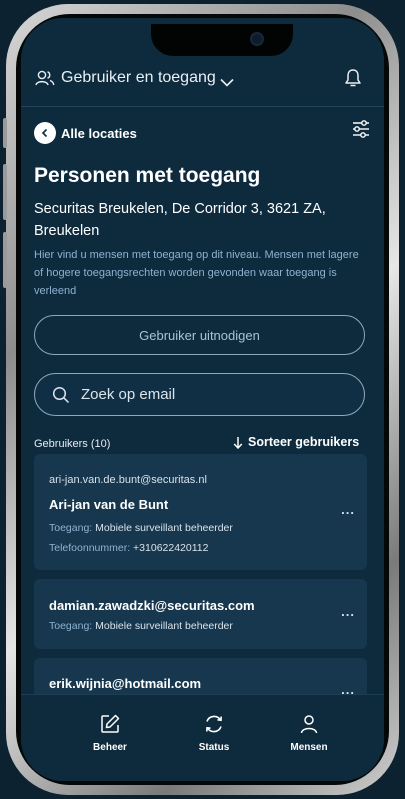 This screenshot has height=799, width=405. What do you see at coordinates (309, 747) in the screenshot?
I see `nav-label: Mensen` at bounding box center [309, 747].